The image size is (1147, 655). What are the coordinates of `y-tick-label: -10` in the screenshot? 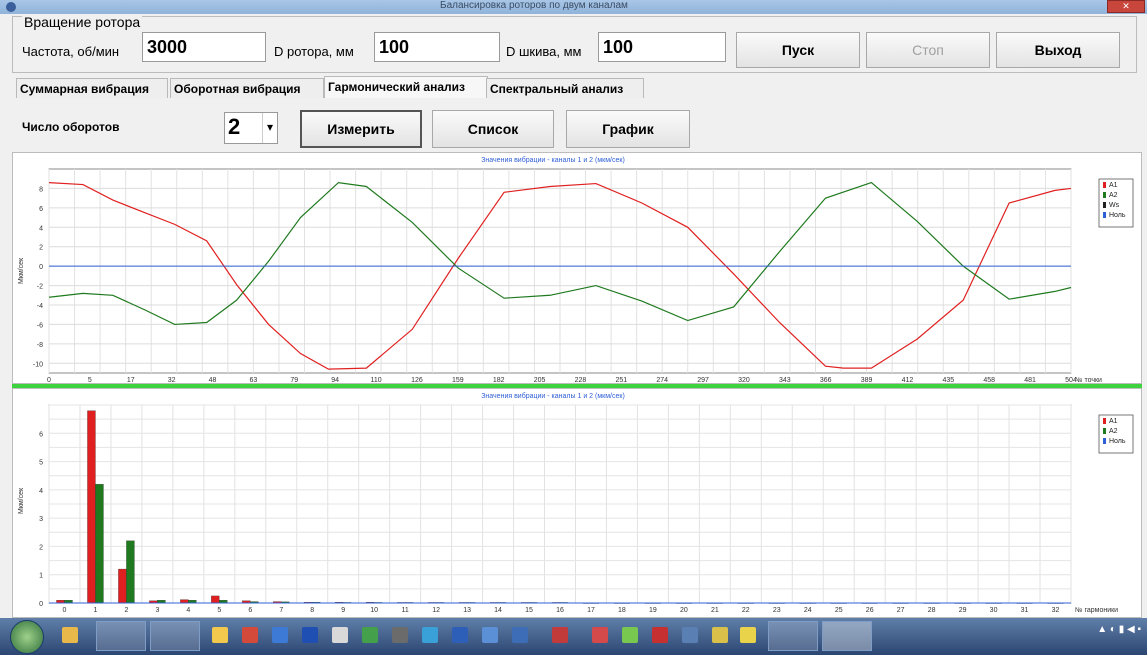 It's located at (38, 364).